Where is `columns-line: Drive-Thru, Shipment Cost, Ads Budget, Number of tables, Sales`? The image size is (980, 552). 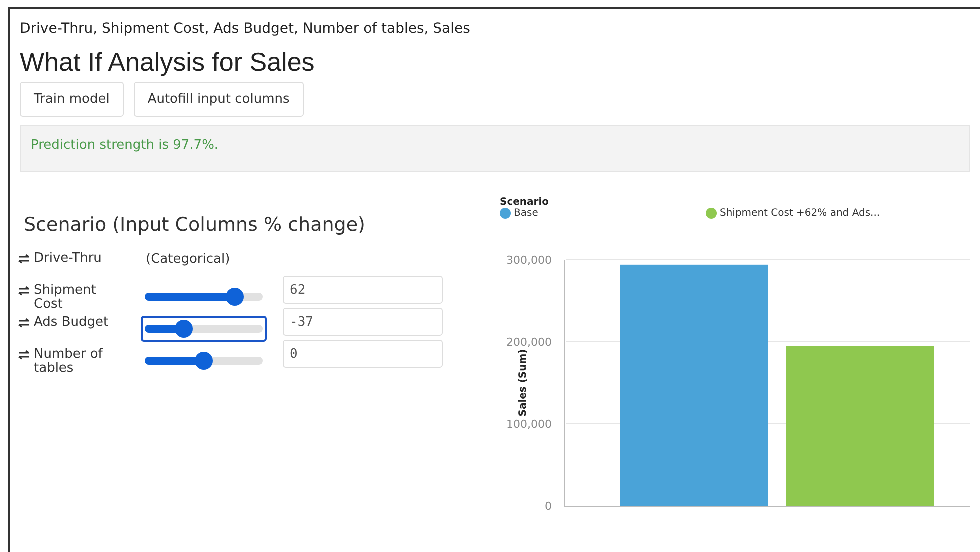 columns-line: Drive-Thru, Shipment Cost, Ads Budget, Number of tables, Sales is located at coordinates (246, 29).